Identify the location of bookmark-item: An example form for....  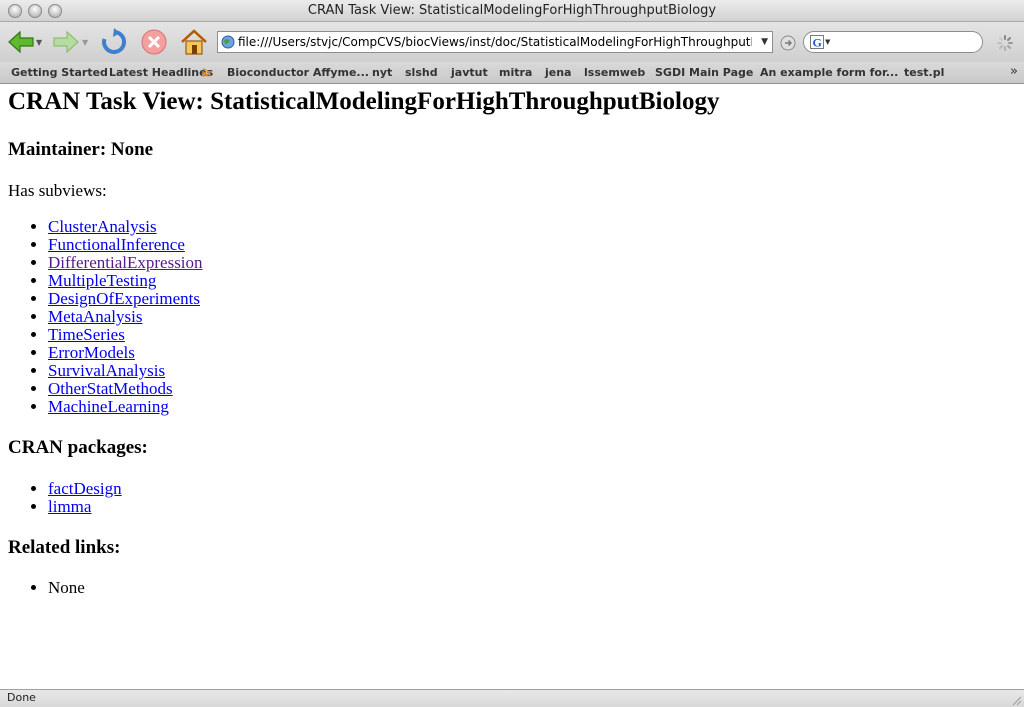
(829, 72).